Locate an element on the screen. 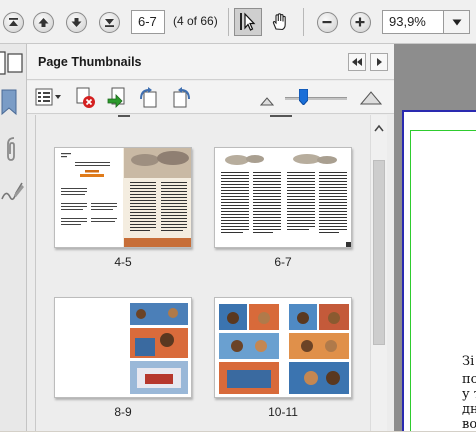 The height and width of the screenshot is (432, 476). next-page-icon is located at coordinates (76, 22).